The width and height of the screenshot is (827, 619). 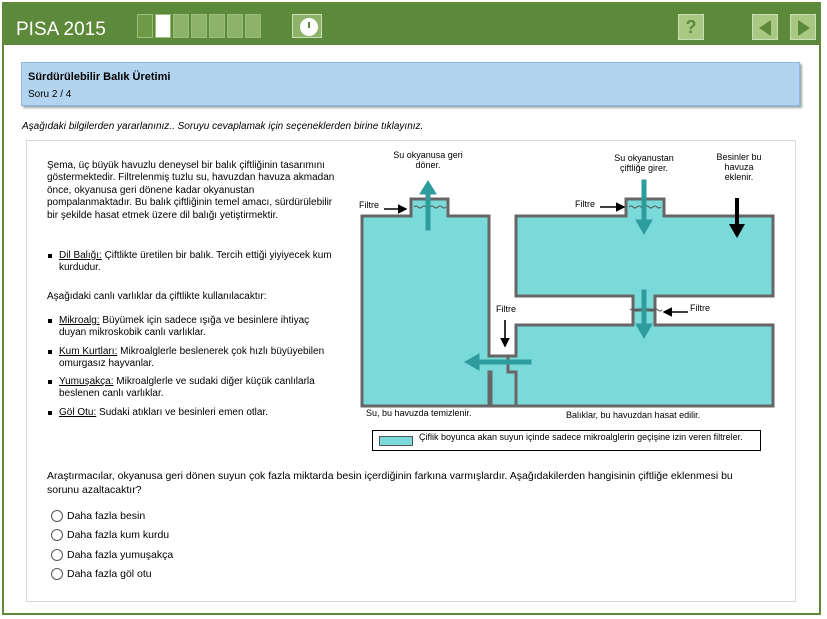 What do you see at coordinates (86, 381) in the screenshot?
I see `term: Yumuşakça:` at bounding box center [86, 381].